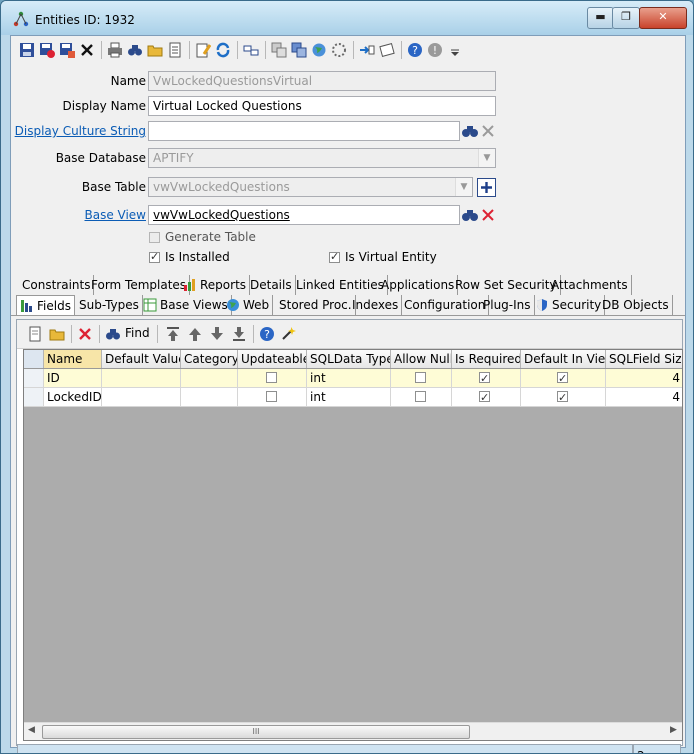  I want to click on tab-indexes: Indexes, so click(376, 305).